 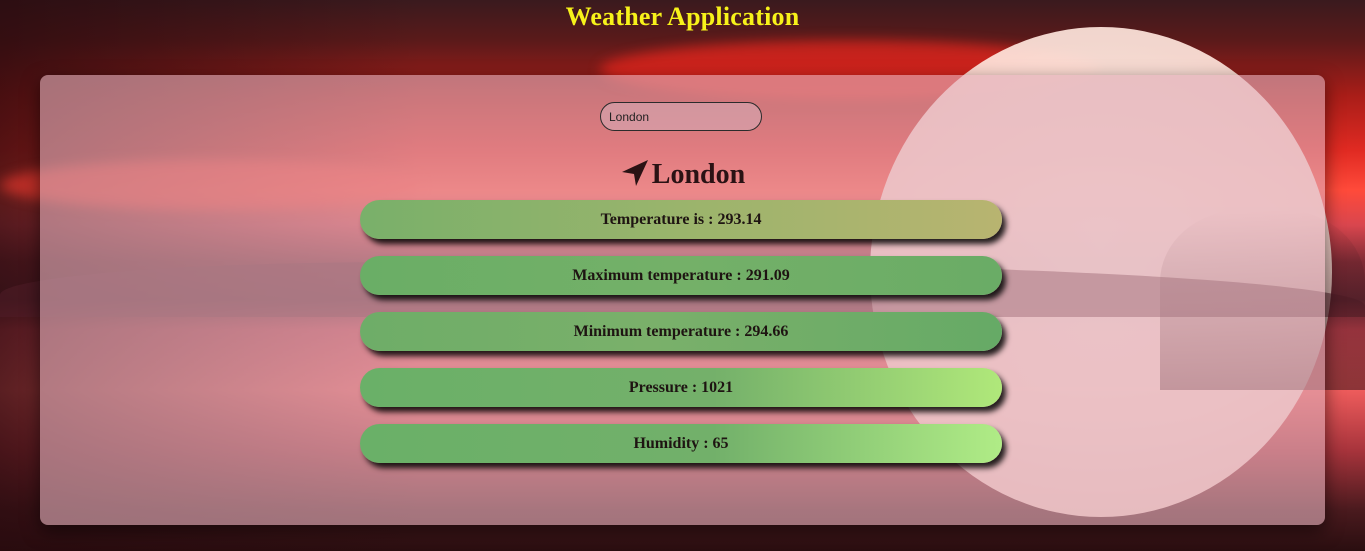 What do you see at coordinates (634, 173) in the screenshot?
I see `location-arrow-icon` at bounding box center [634, 173].